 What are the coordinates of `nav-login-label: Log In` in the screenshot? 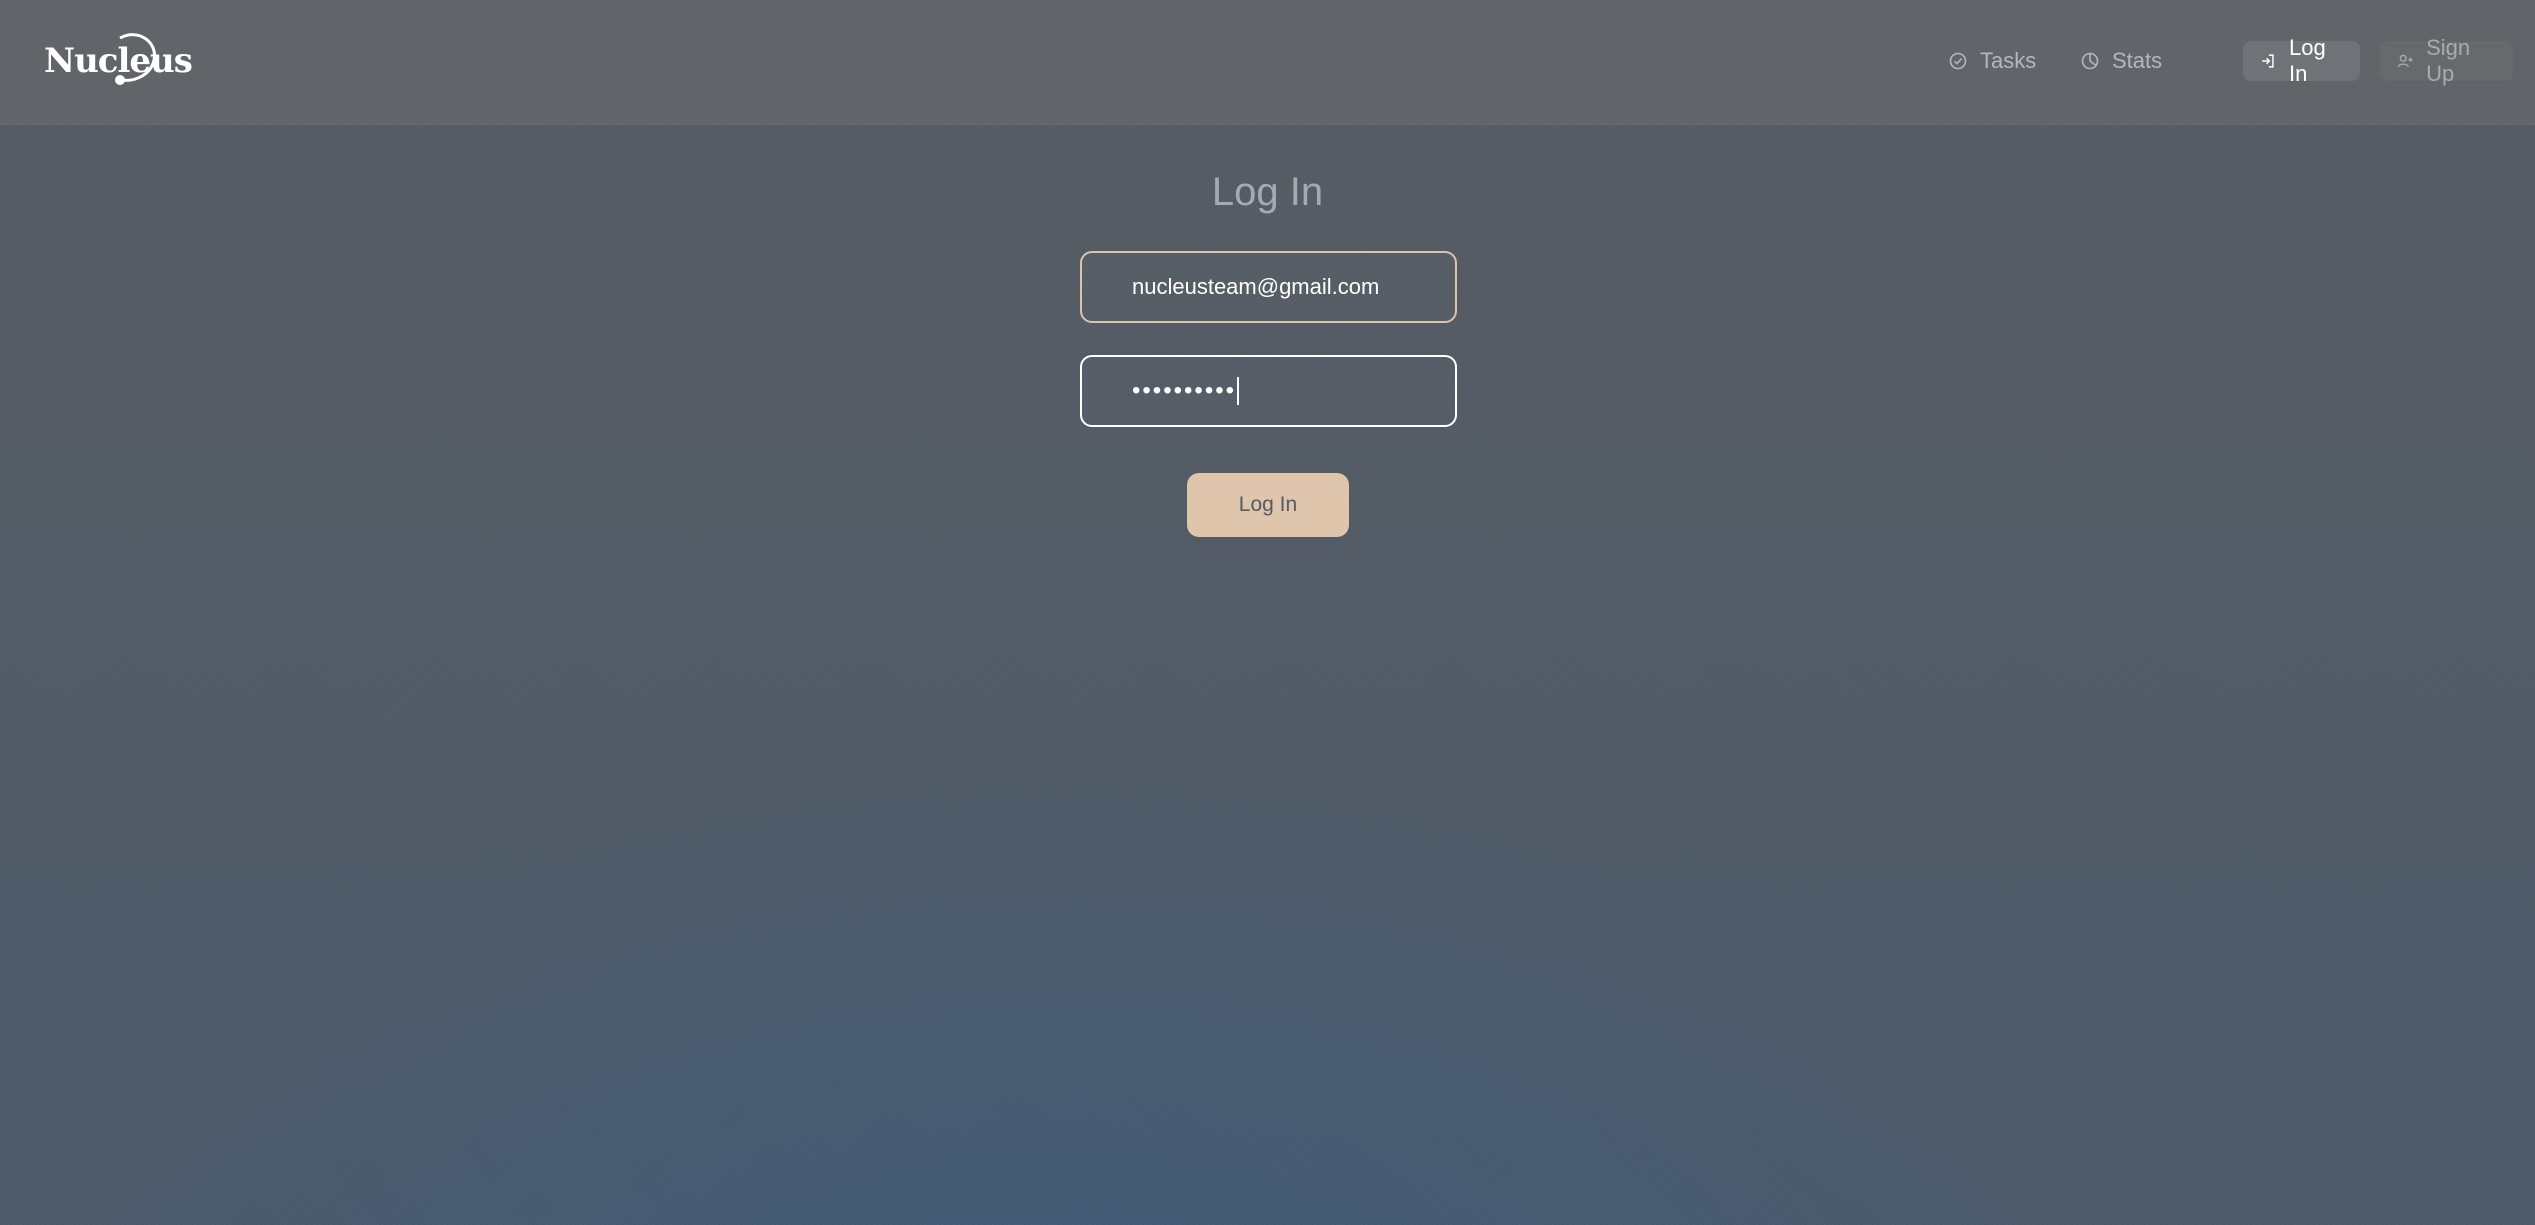 It's located at (2307, 60).